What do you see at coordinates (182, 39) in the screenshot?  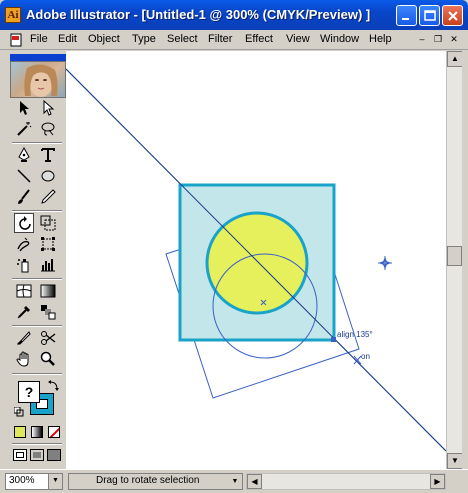 I see `menu-select: Select` at bounding box center [182, 39].